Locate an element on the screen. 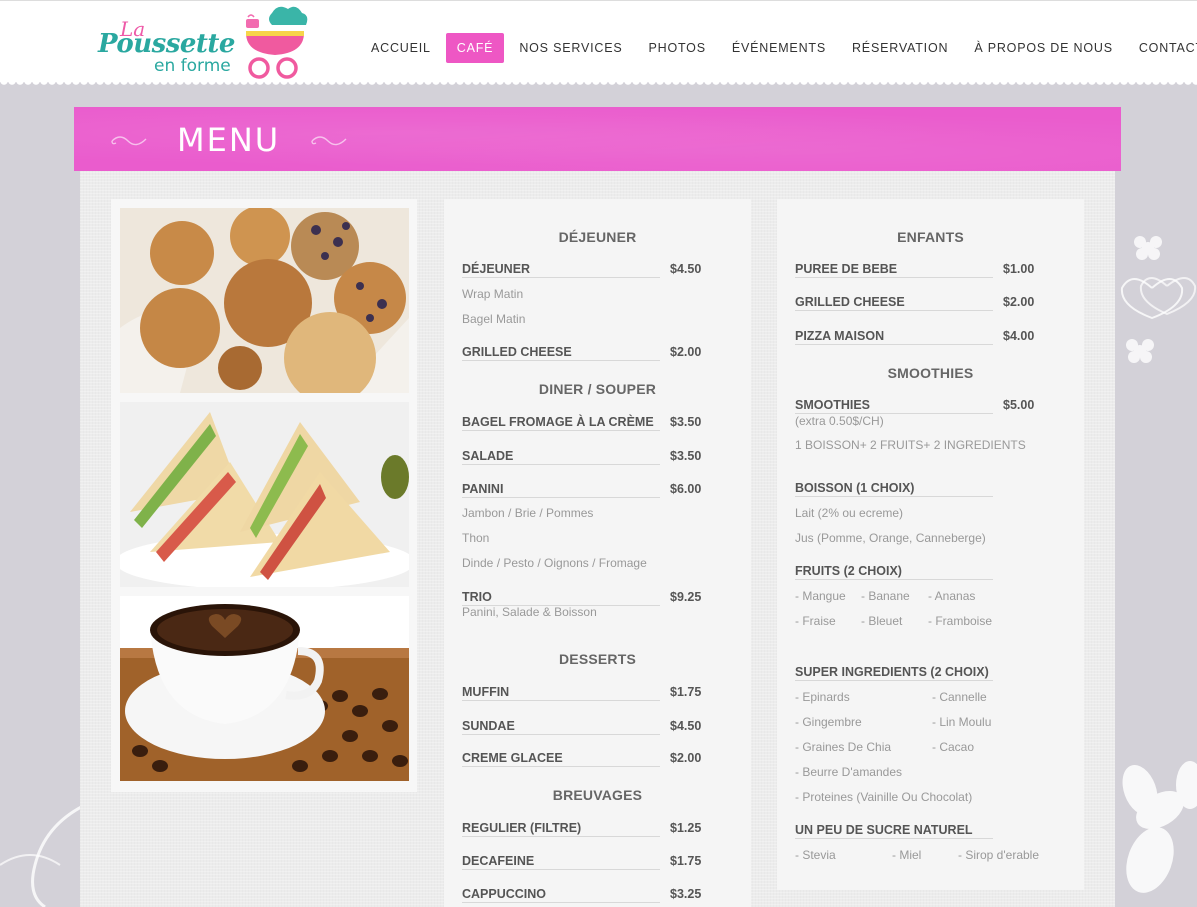 This screenshot has width=1197, height=907. nav-photos: PHOTOS is located at coordinates (676, 48).